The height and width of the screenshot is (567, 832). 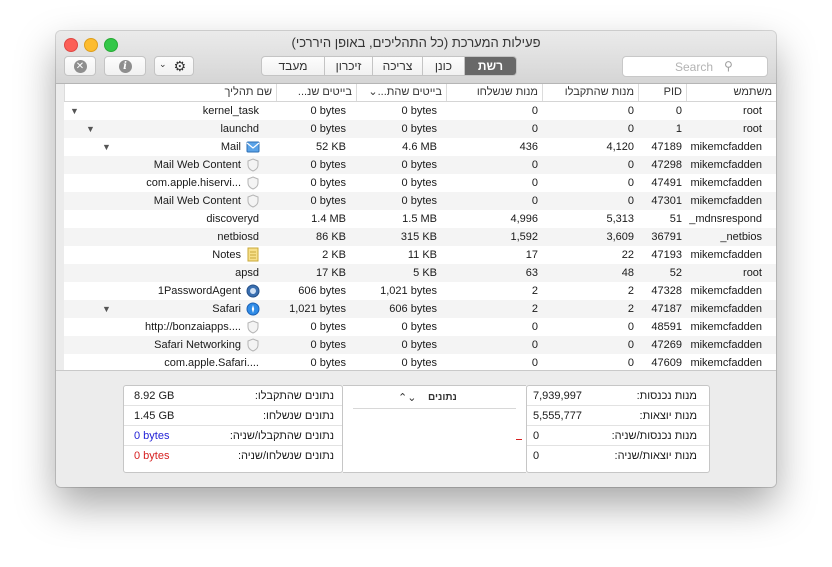 What do you see at coordinates (731, 92) in the screenshot?
I see `column-user: משתמש` at bounding box center [731, 92].